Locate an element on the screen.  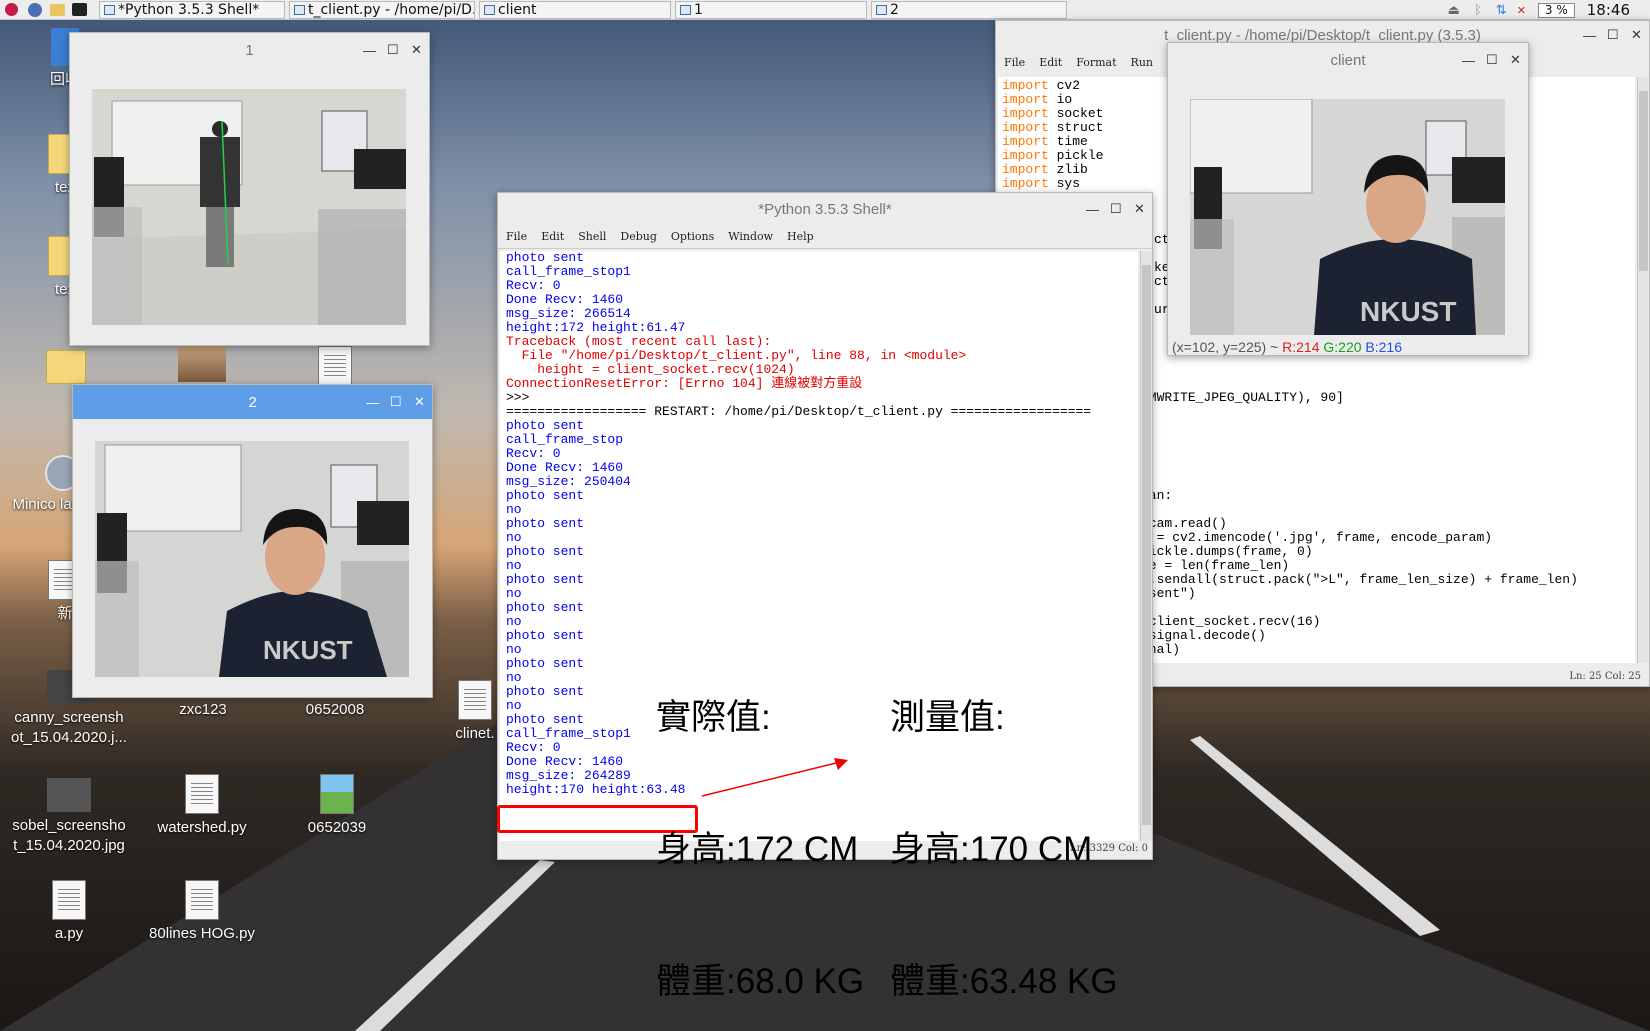
actual-height: 身高:172 CM is located at coordinates (757, 849).